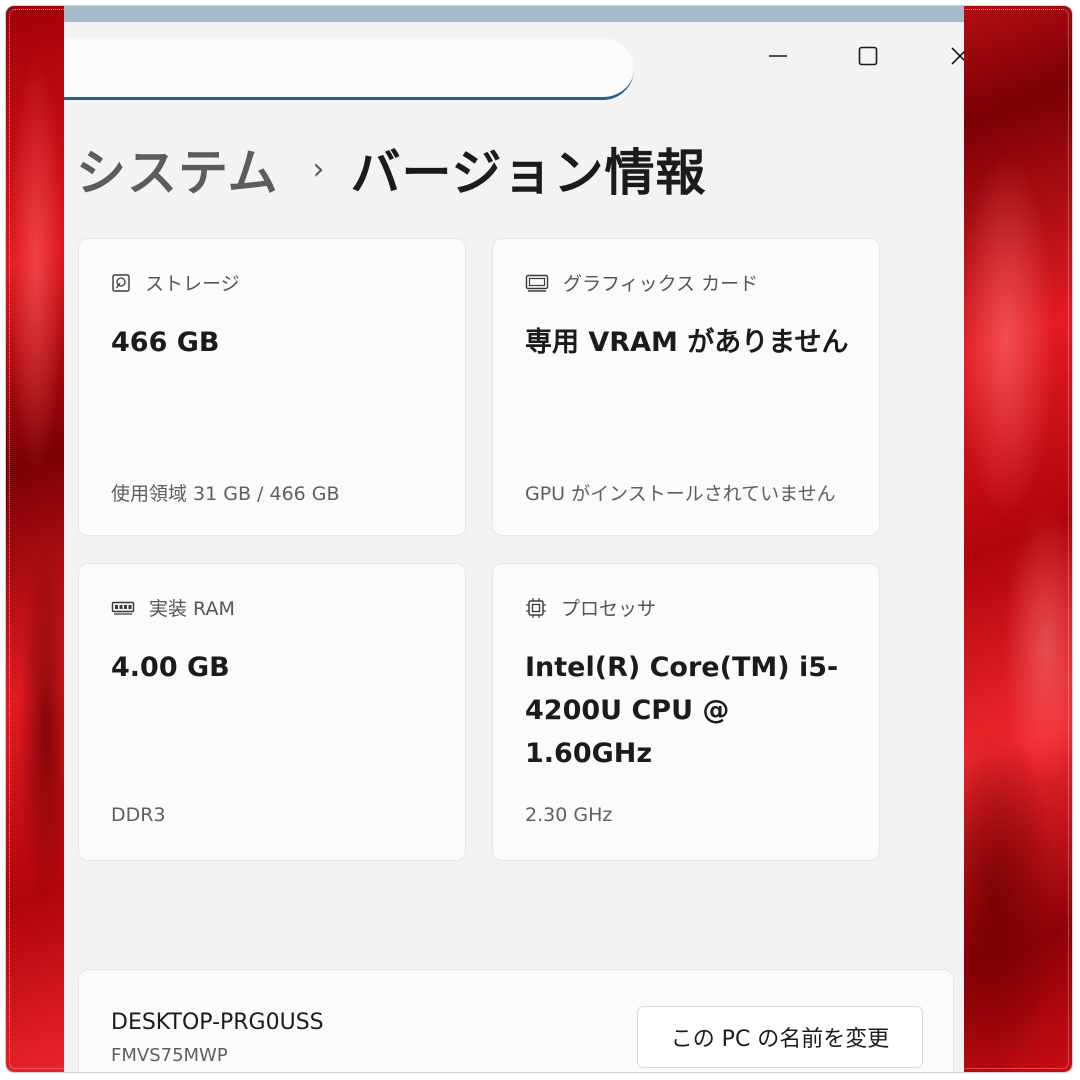 Image resolution: width=1080 pixels, height=1080 pixels. I want to click on device-name-card: DESKTOP-PRG0USS FMVS75MWP この PC の名前を変更, so click(516, 1020).